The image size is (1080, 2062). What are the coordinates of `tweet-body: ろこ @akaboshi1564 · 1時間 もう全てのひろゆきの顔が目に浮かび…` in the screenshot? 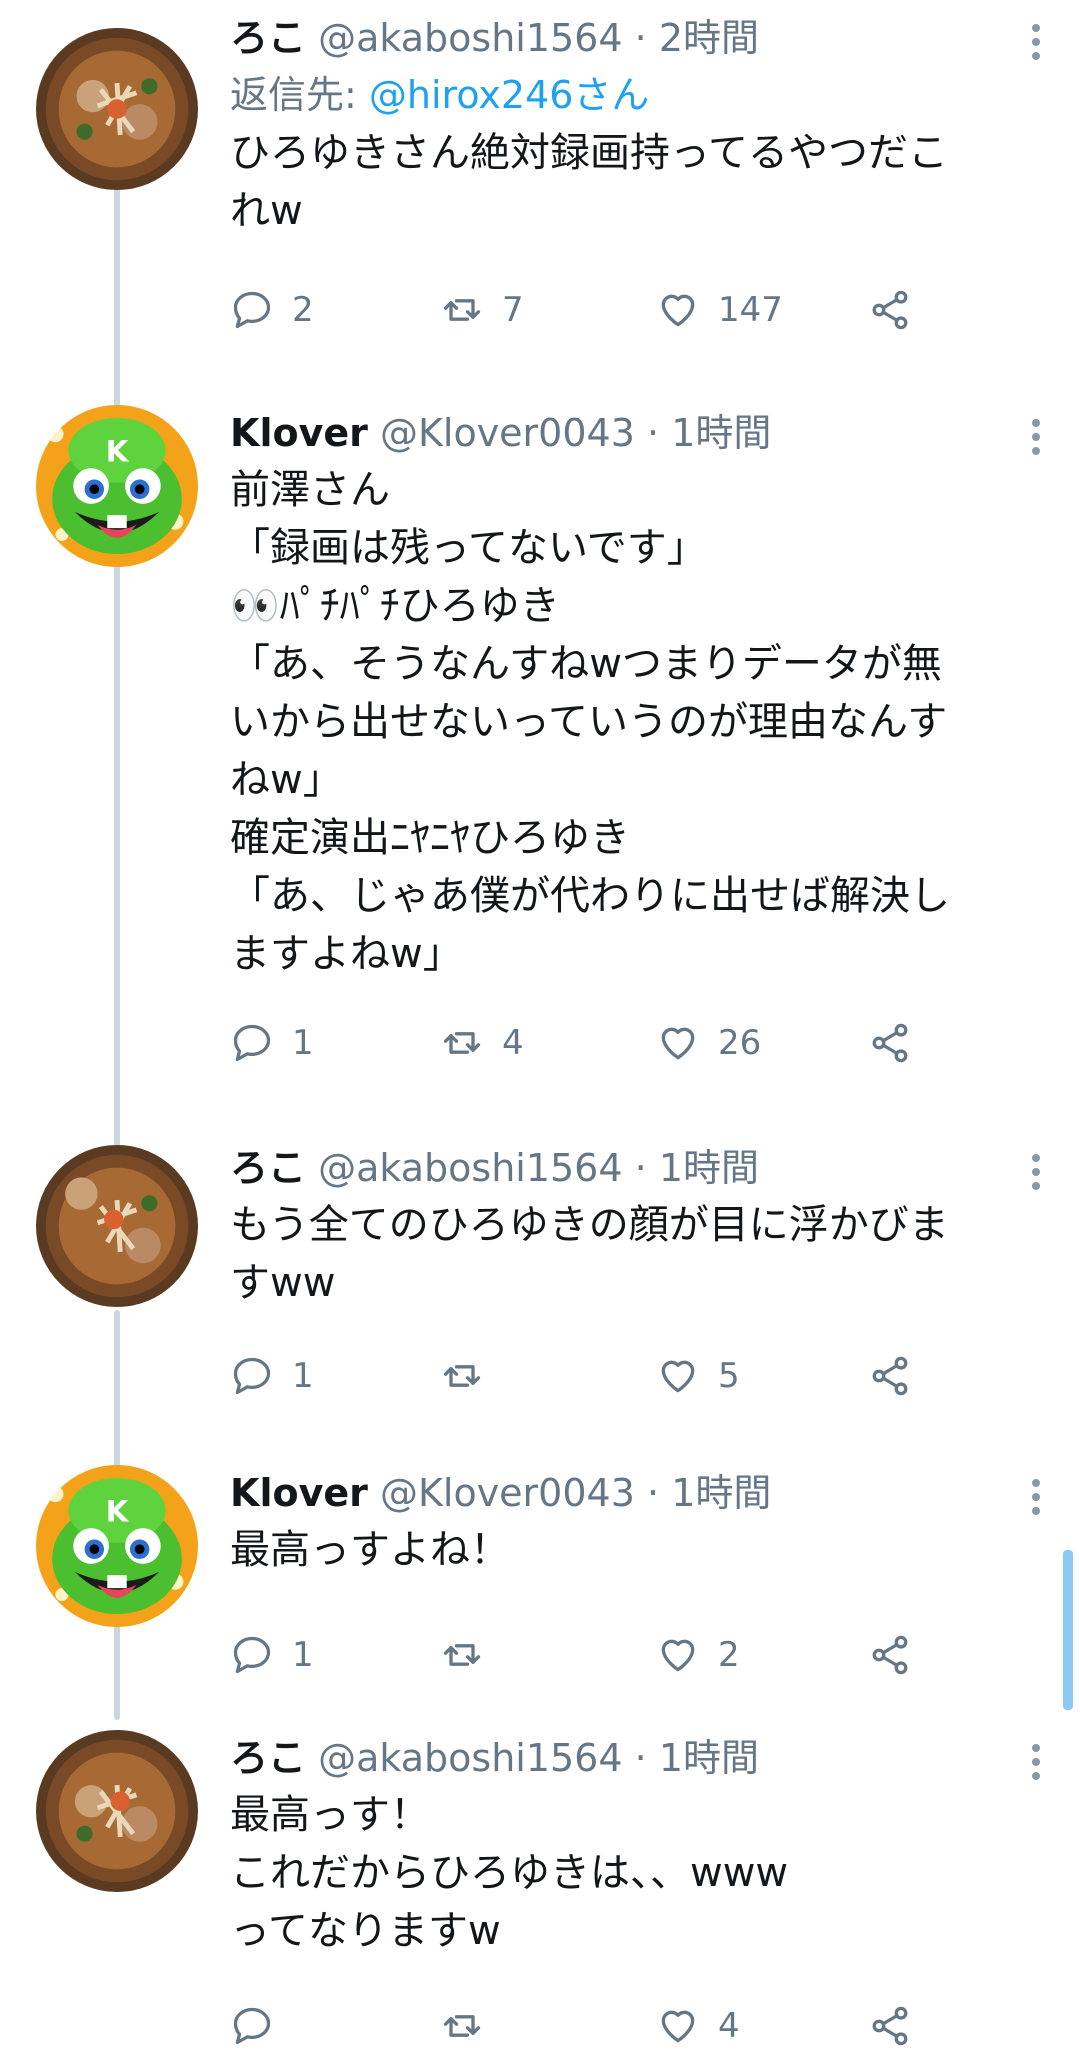 It's located at (635, 1273).